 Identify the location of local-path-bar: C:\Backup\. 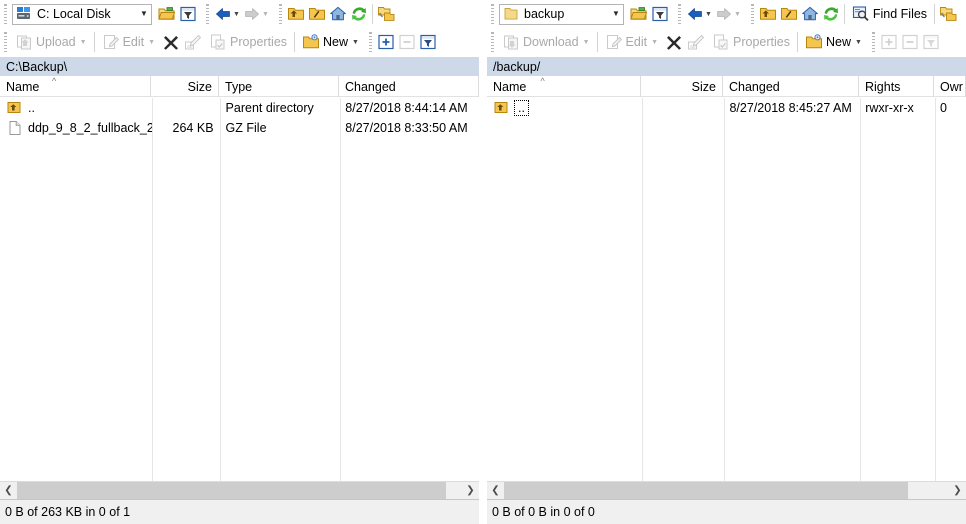
(239, 66).